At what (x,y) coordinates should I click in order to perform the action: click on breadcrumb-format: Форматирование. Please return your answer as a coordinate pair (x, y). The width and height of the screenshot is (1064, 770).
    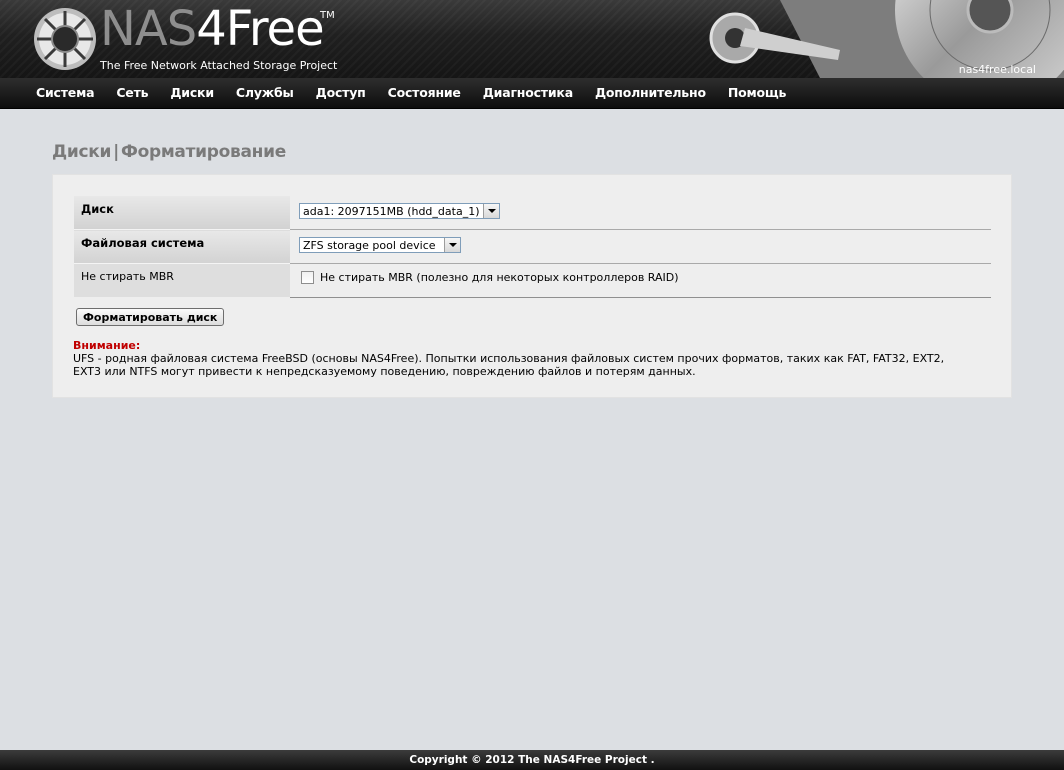
    Looking at the image, I should click on (203, 152).